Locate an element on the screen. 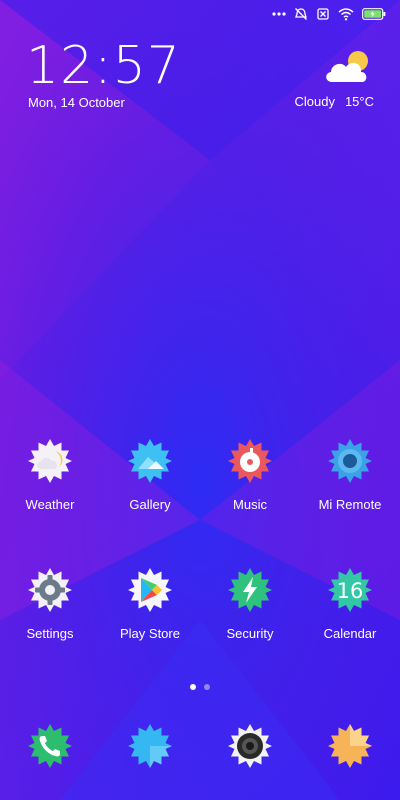  calendar-day: 16 is located at coordinates (350, 591).